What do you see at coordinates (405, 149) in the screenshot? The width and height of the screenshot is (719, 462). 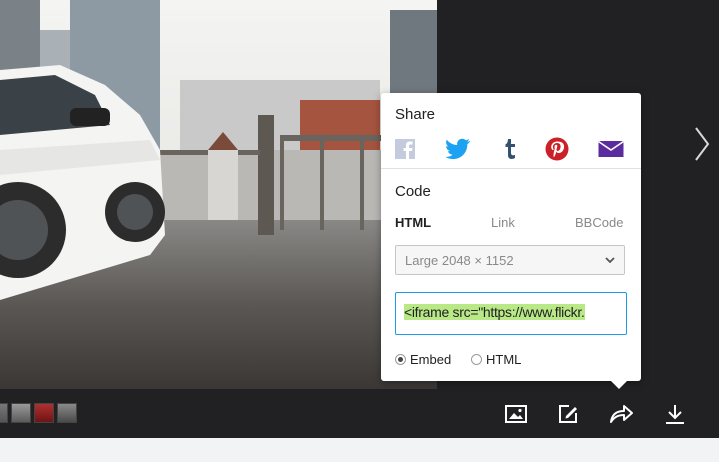 I see `facebook-icon` at bounding box center [405, 149].